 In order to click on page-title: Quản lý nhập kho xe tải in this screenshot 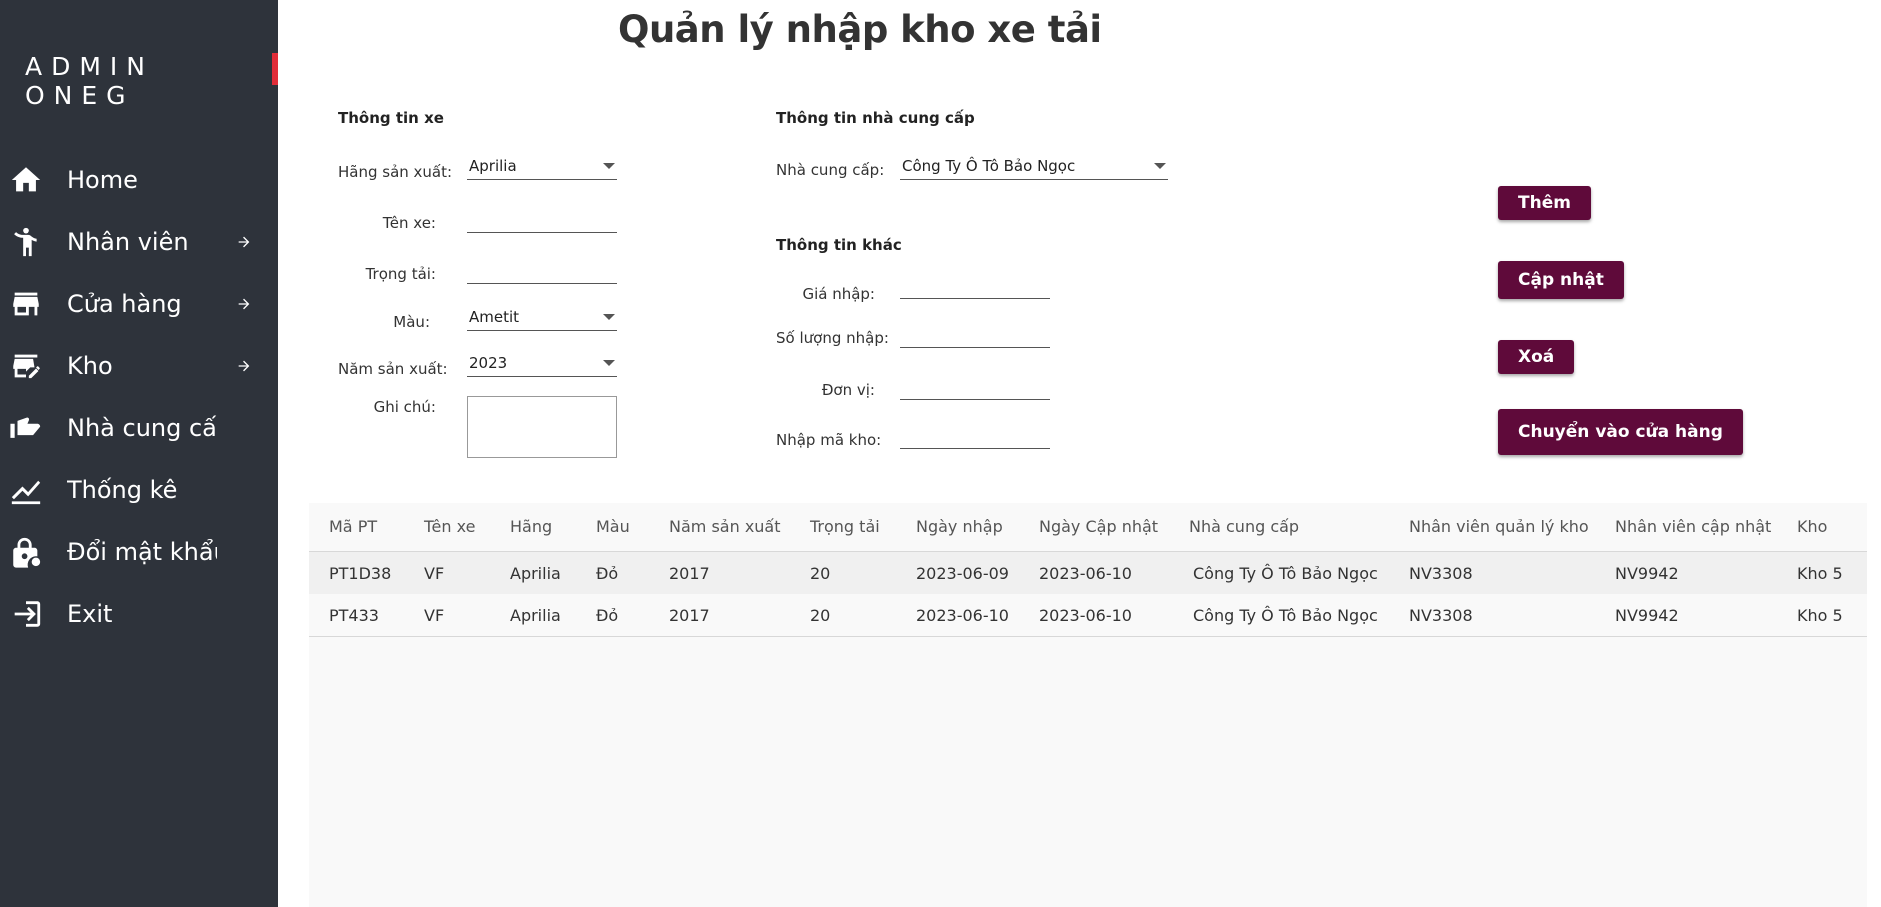, I will do `click(860, 29)`.